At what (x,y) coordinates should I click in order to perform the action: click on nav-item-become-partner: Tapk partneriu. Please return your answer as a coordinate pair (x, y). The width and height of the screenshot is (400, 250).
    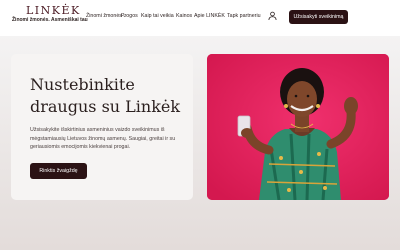
    Looking at the image, I should click on (244, 16).